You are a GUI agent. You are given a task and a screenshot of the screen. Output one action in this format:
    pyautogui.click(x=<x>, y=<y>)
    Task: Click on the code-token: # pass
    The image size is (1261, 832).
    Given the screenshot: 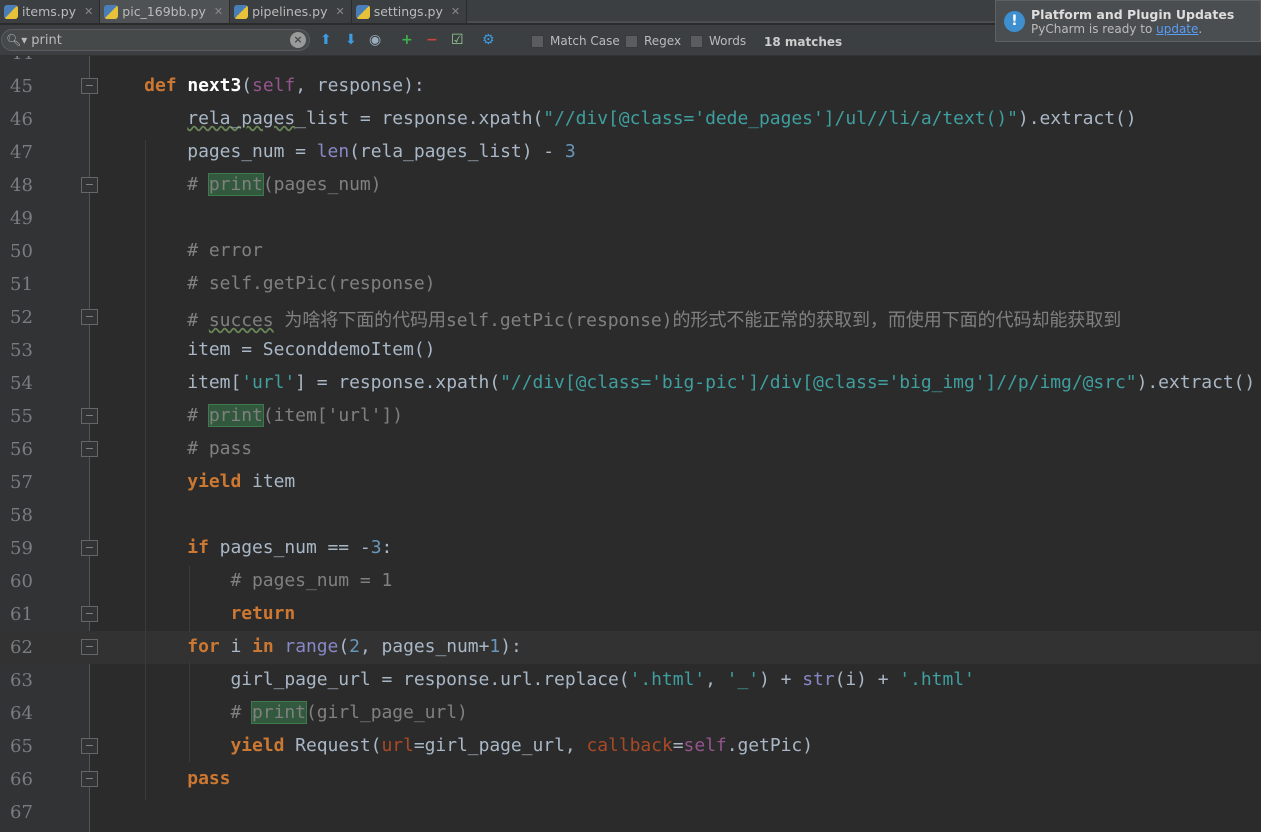 What is the action you would take?
    pyautogui.click(x=177, y=448)
    